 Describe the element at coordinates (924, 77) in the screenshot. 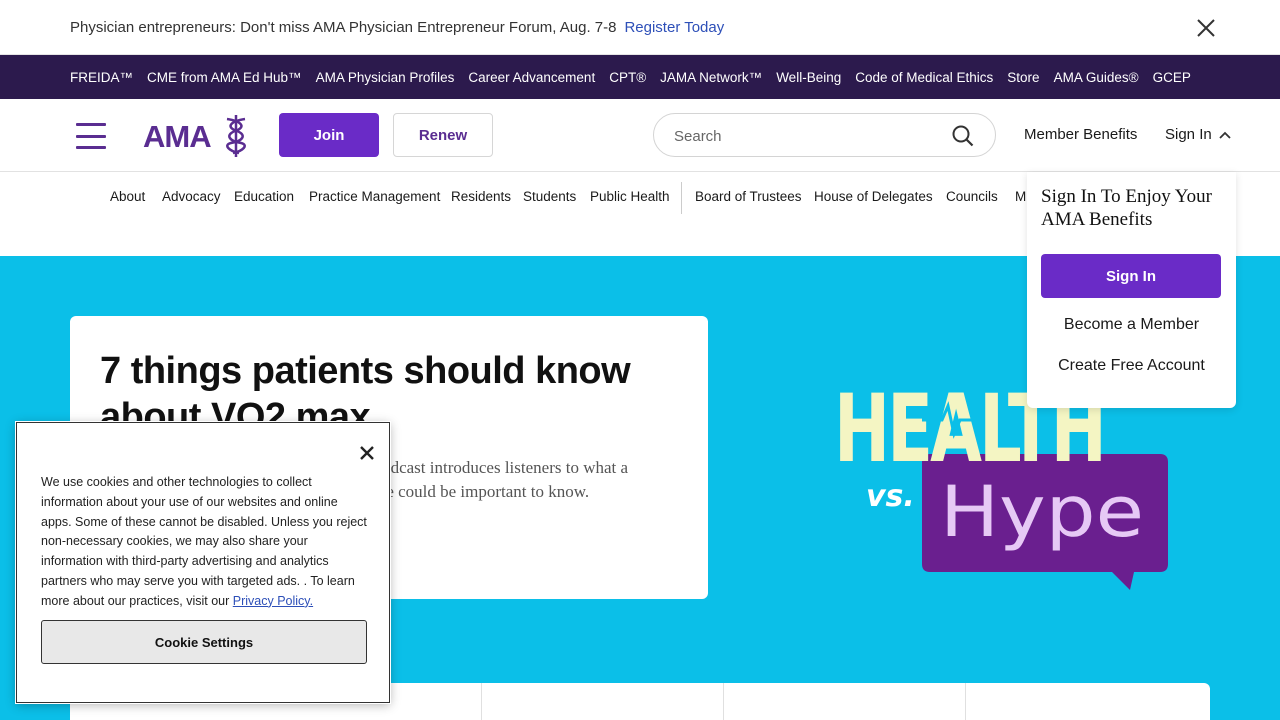

I see `topnav-code-of-ethics: Code of Medical Ethics` at that location.